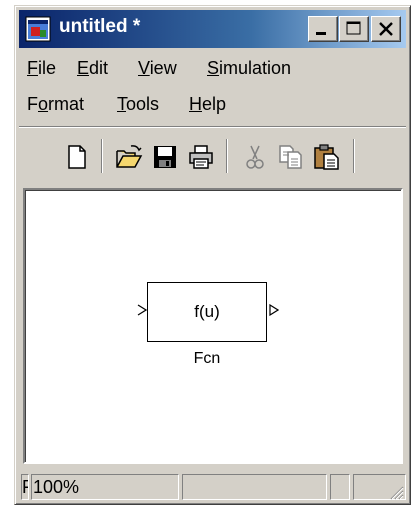 The image size is (415, 510). Describe the element at coordinates (41, 68) in the screenshot. I see `menu-file: File` at that location.